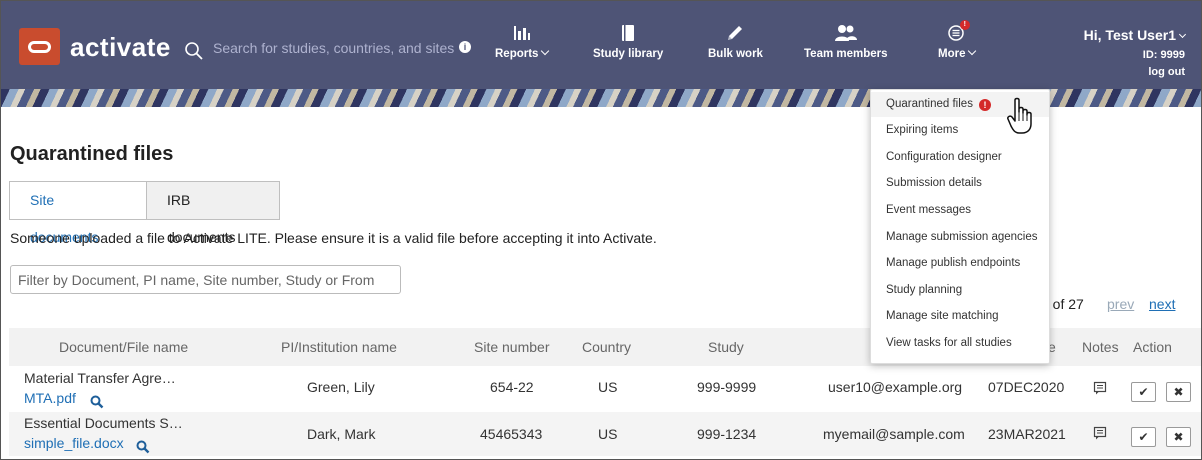  I want to click on logout-link: log out, so click(1134, 72).